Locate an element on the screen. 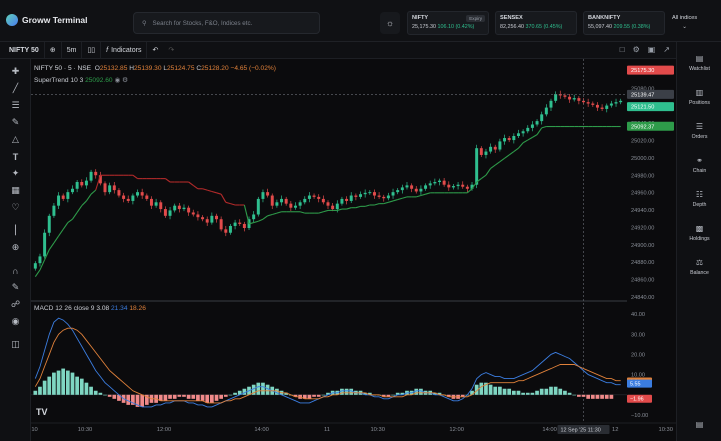  interval-label: 5m is located at coordinates (71, 50).